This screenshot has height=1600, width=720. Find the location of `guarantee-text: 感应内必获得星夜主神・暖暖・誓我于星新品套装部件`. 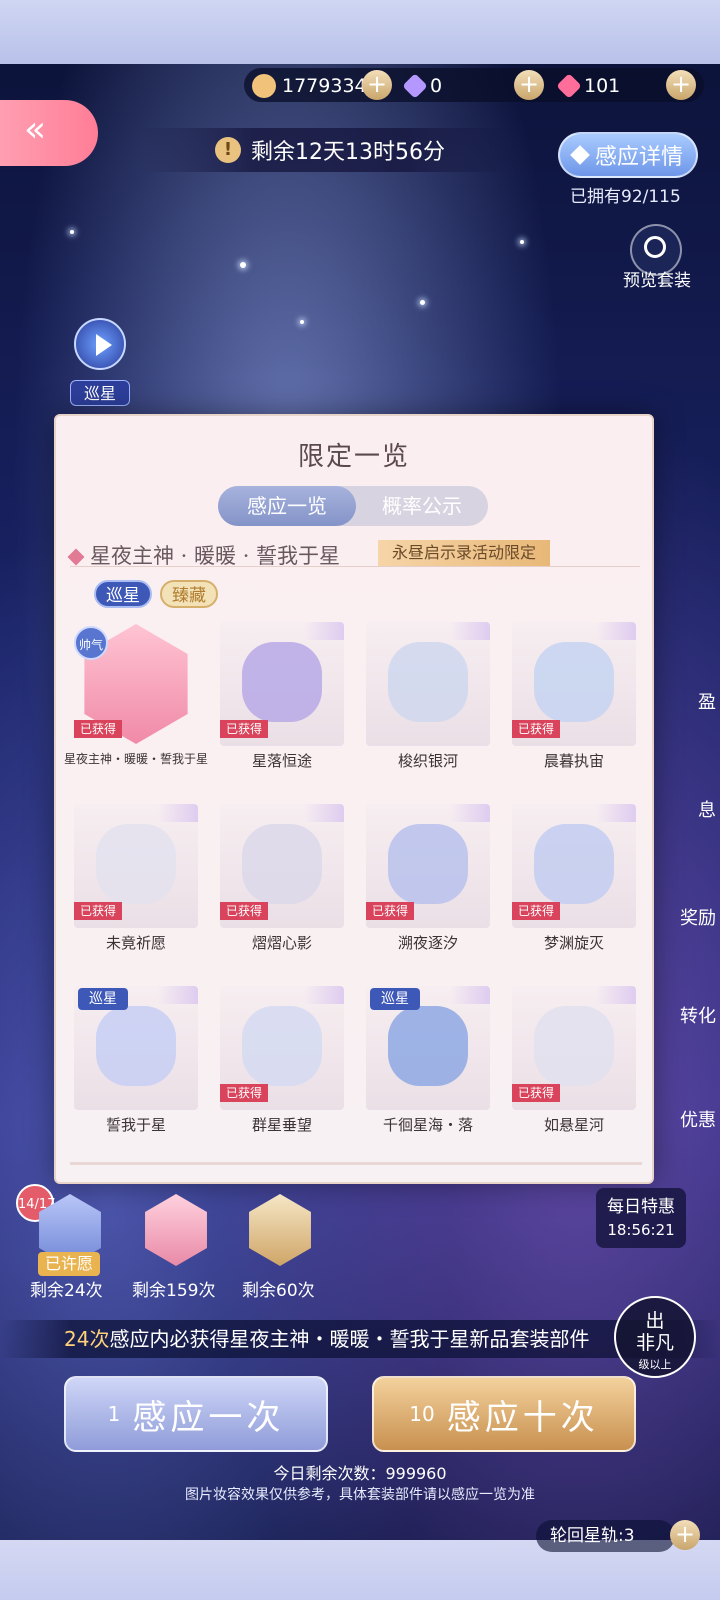

guarantee-text: 感应内必获得星夜主神・暖暖・誓我于星新品套装部件 is located at coordinates (349, 1339).